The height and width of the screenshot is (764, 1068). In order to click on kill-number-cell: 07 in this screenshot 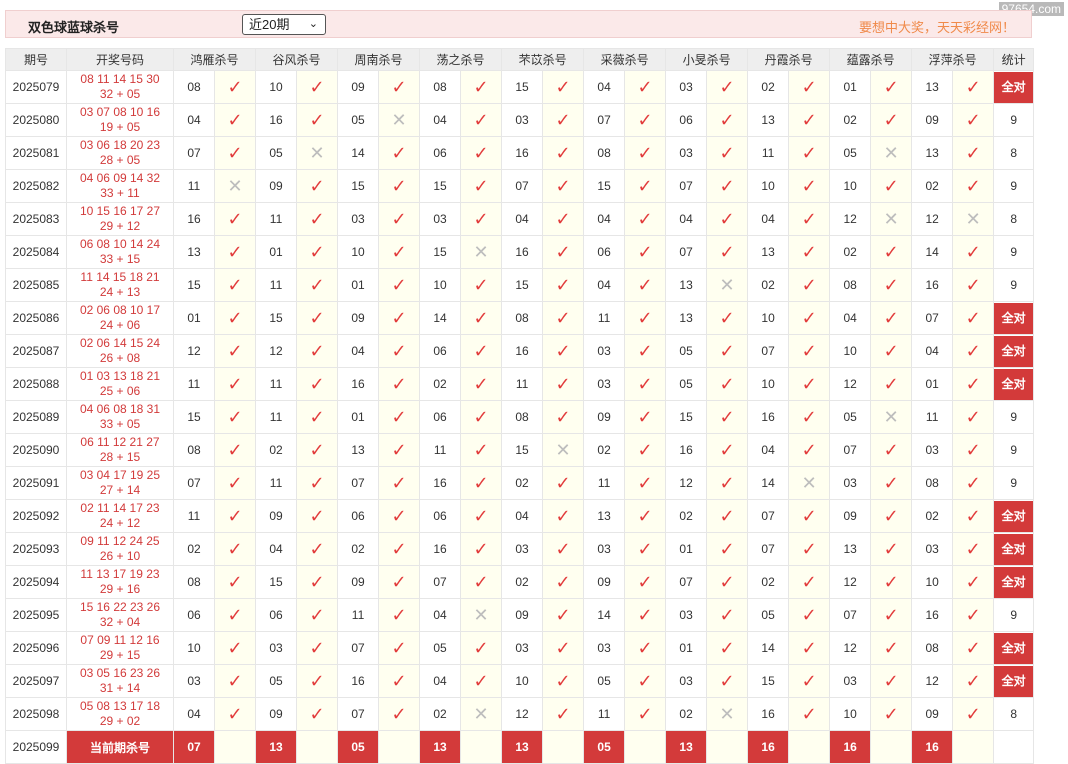, I will do `click(850, 450)`.